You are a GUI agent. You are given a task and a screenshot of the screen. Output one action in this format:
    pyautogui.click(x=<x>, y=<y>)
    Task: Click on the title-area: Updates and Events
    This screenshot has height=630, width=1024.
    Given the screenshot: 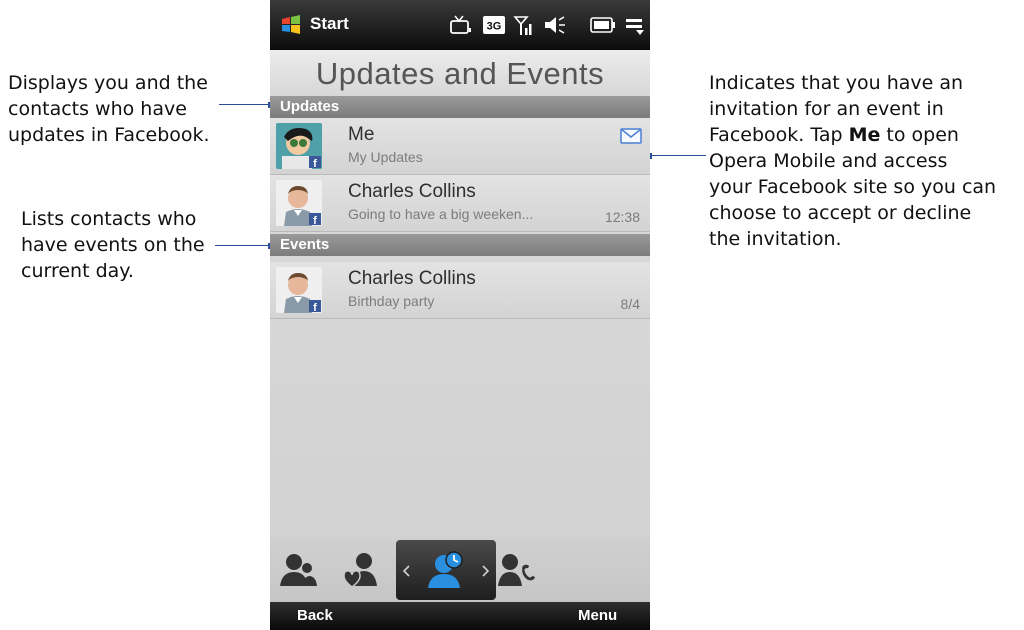 What is the action you would take?
    pyautogui.click(x=460, y=73)
    